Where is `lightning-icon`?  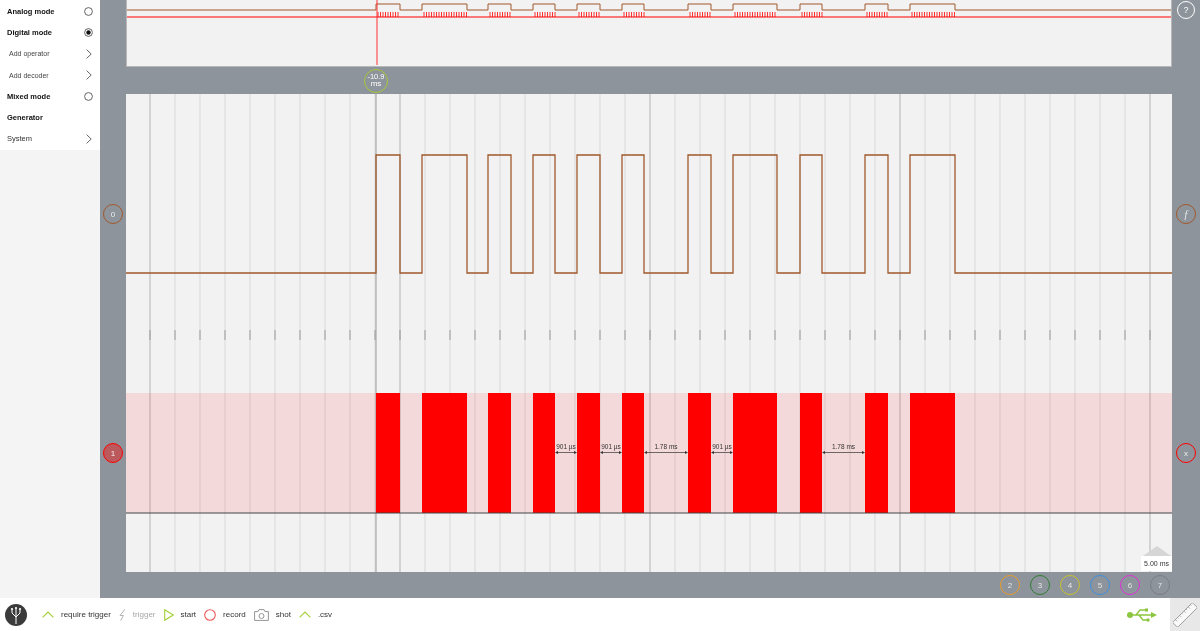 lightning-icon is located at coordinates (122, 614).